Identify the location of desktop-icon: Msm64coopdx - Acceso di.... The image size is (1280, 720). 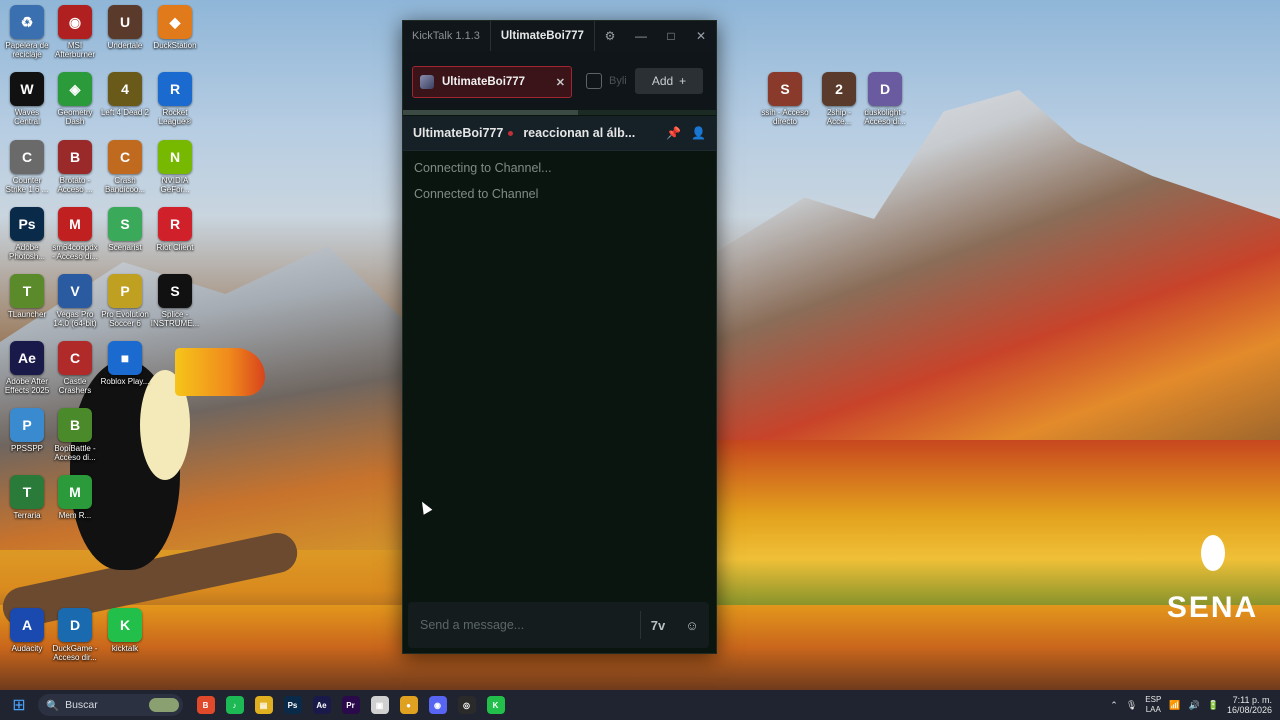
(75, 234).